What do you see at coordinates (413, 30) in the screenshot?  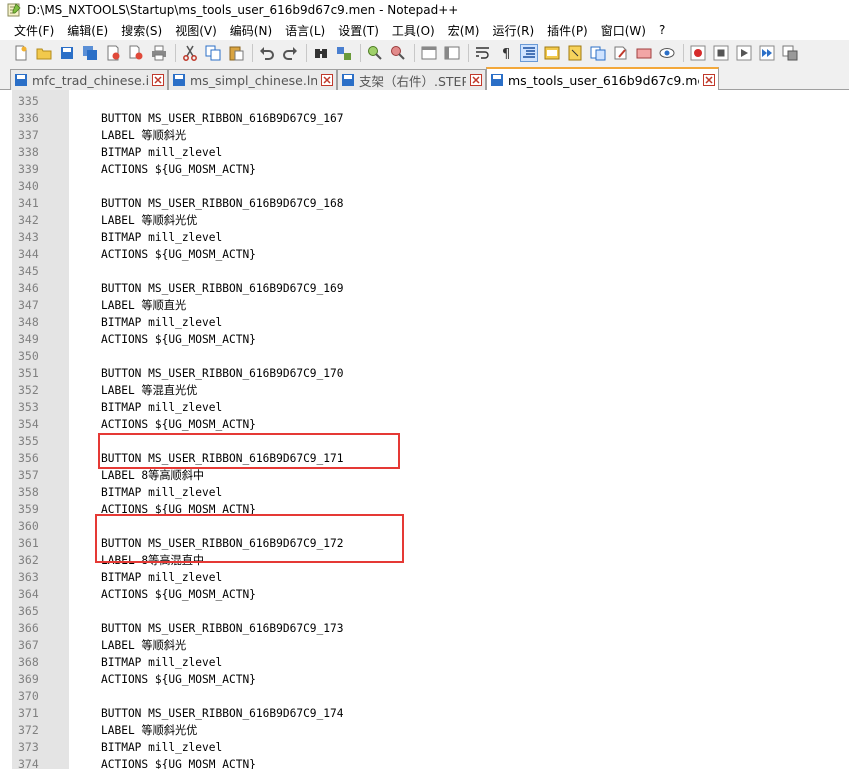 I see `menu-tools: 工具(O)` at bounding box center [413, 30].